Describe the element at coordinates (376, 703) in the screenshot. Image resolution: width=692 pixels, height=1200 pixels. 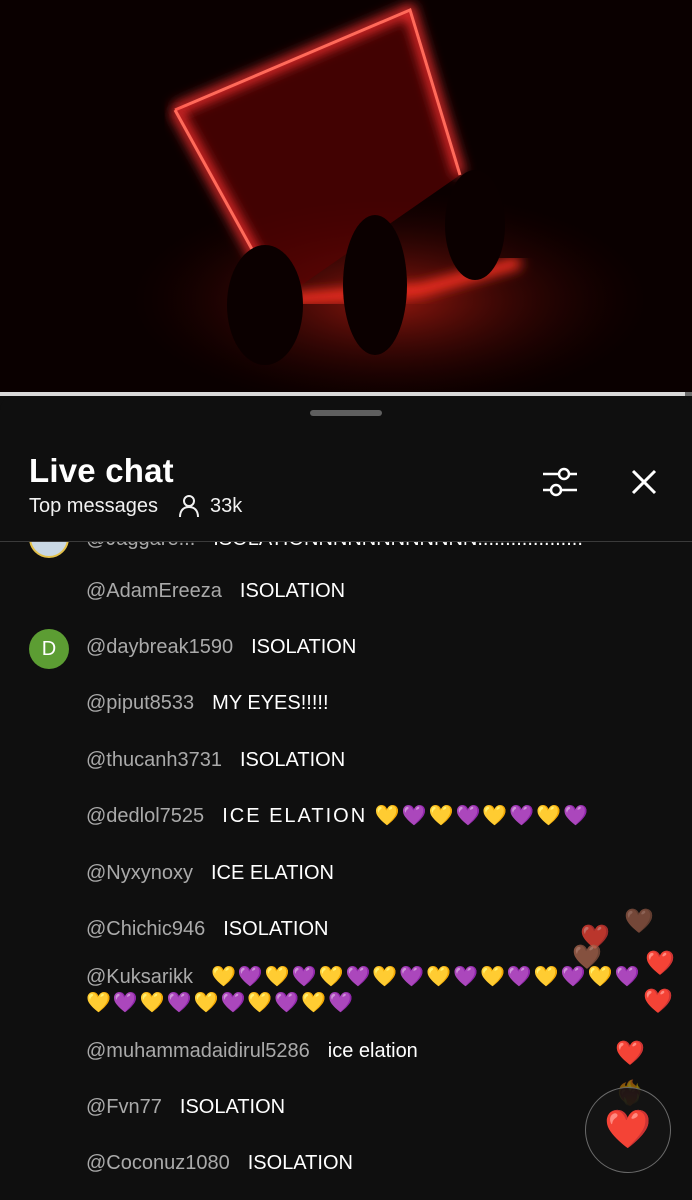
I see `chat-message: @piput8533 MY EYES!!!!!` at that location.